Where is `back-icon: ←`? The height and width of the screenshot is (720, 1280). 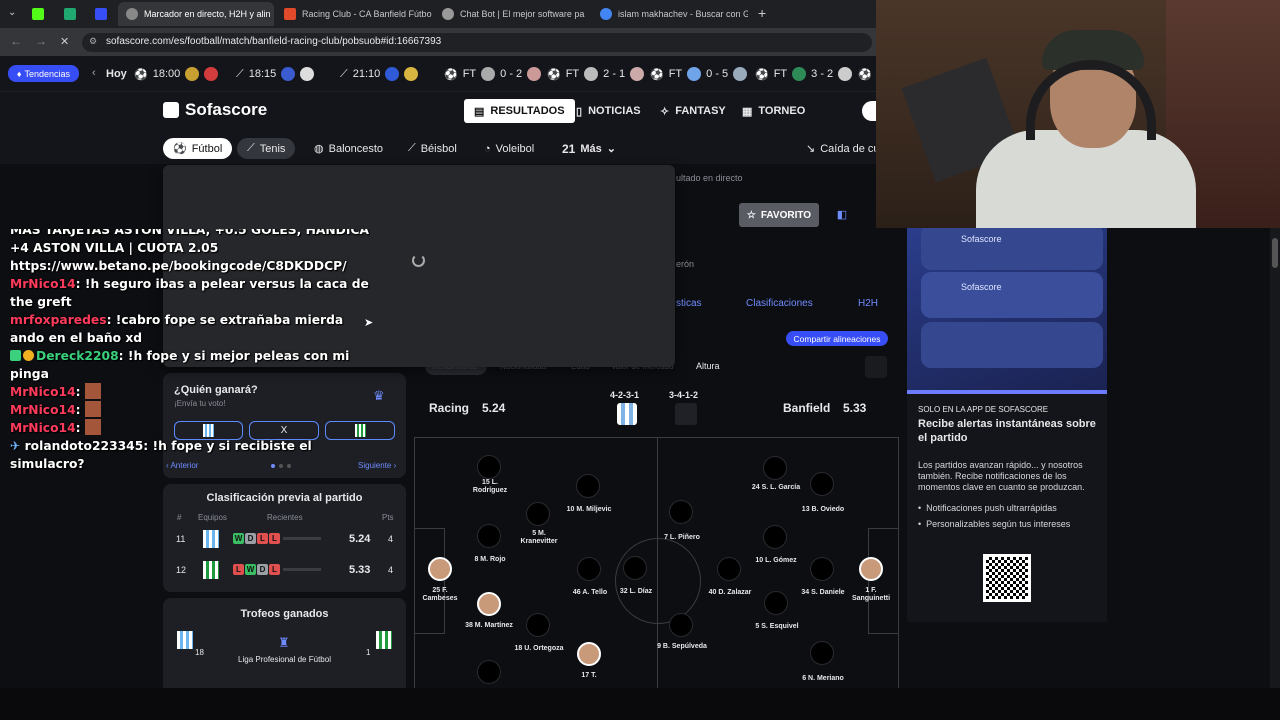
back-icon: ← is located at coordinates (16, 41).